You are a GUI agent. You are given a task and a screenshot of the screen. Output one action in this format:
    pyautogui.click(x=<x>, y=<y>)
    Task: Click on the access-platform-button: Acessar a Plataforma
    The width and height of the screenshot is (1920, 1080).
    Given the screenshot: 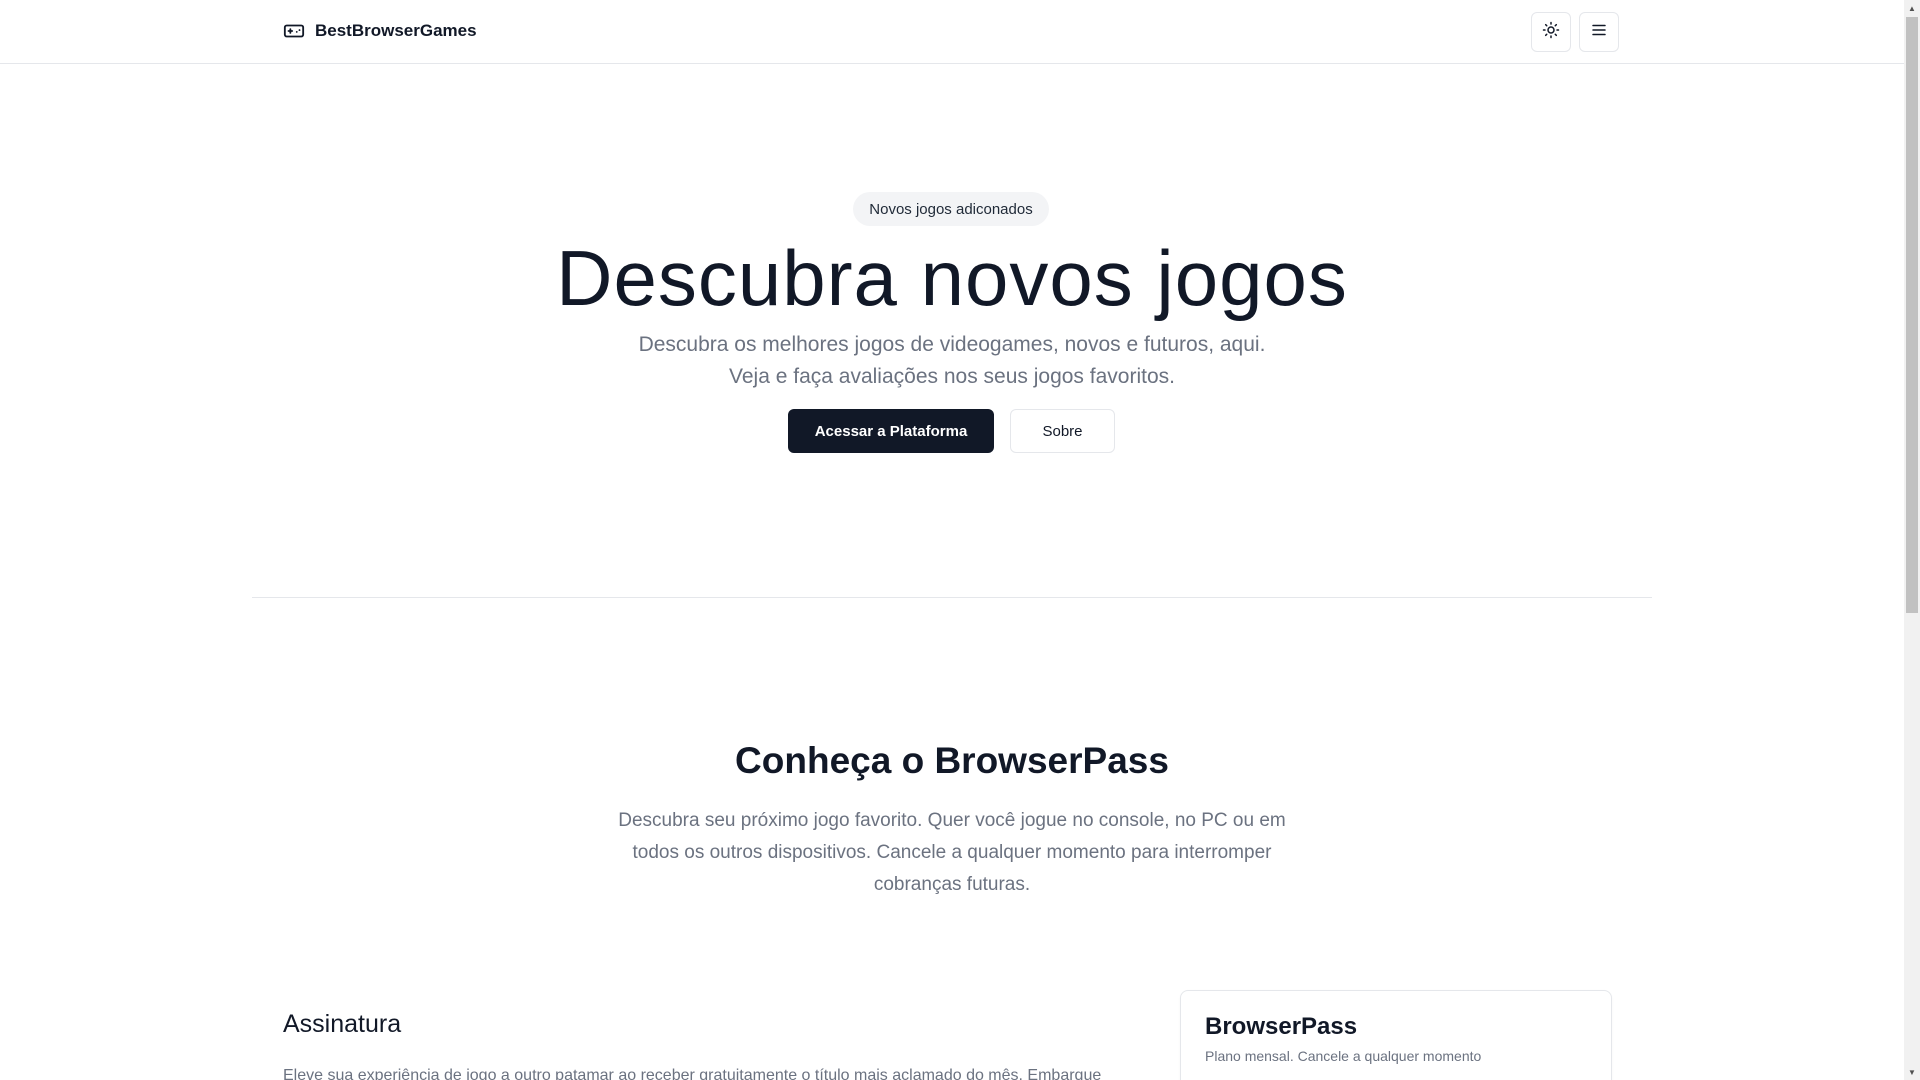 What is the action you would take?
    pyautogui.click(x=891, y=431)
    